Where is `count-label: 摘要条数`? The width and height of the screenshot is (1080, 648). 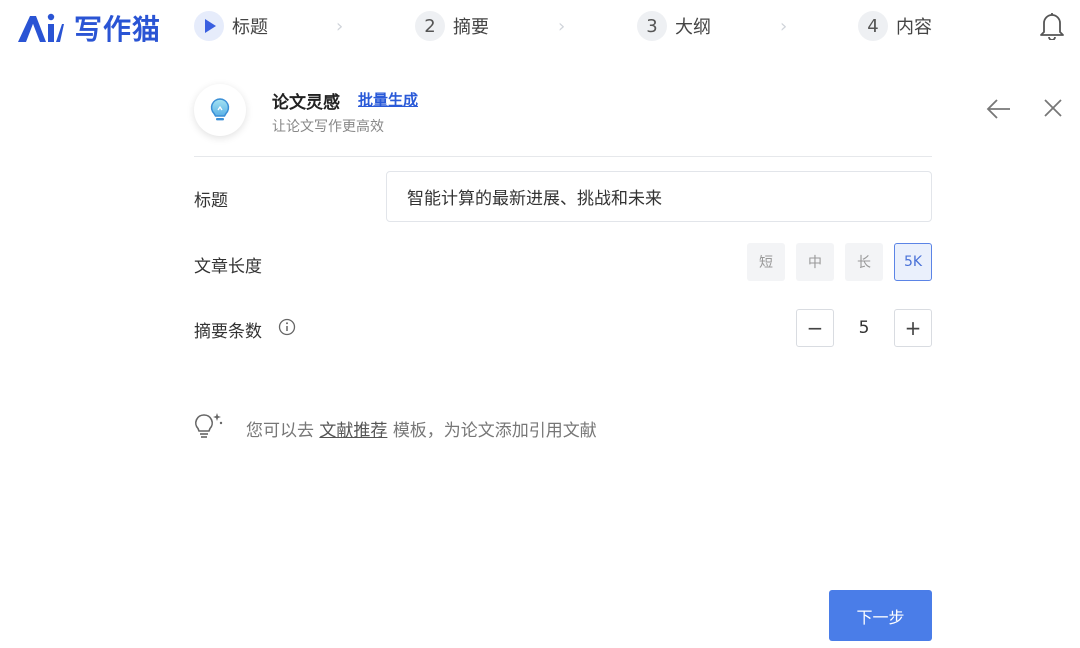
count-label: 摘要条数 is located at coordinates (228, 332).